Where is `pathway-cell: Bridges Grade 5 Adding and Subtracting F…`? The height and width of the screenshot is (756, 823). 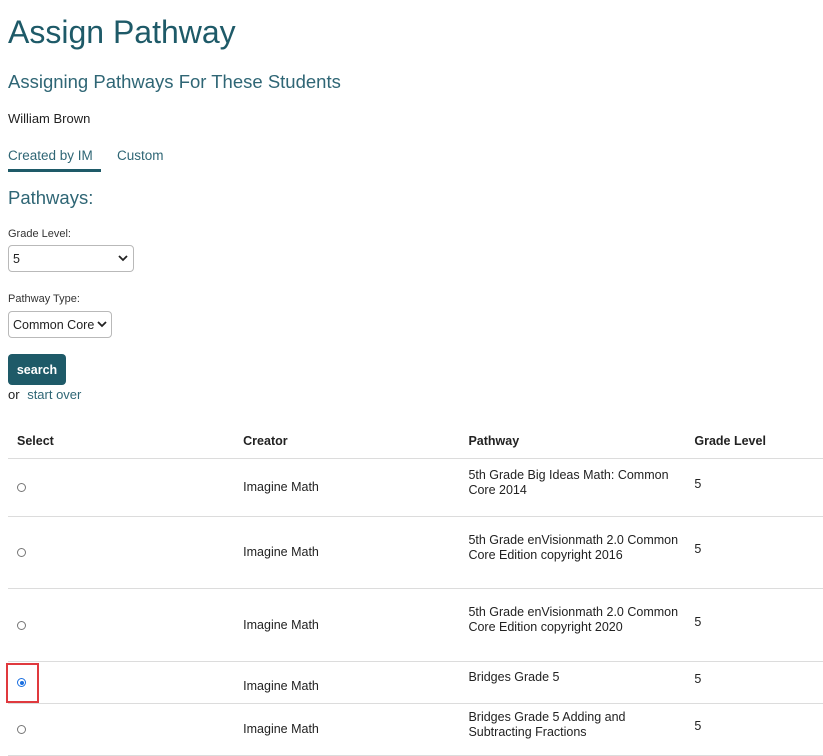 pathway-cell: Bridges Grade 5 Adding and Subtracting F… is located at coordinates (581, 729).